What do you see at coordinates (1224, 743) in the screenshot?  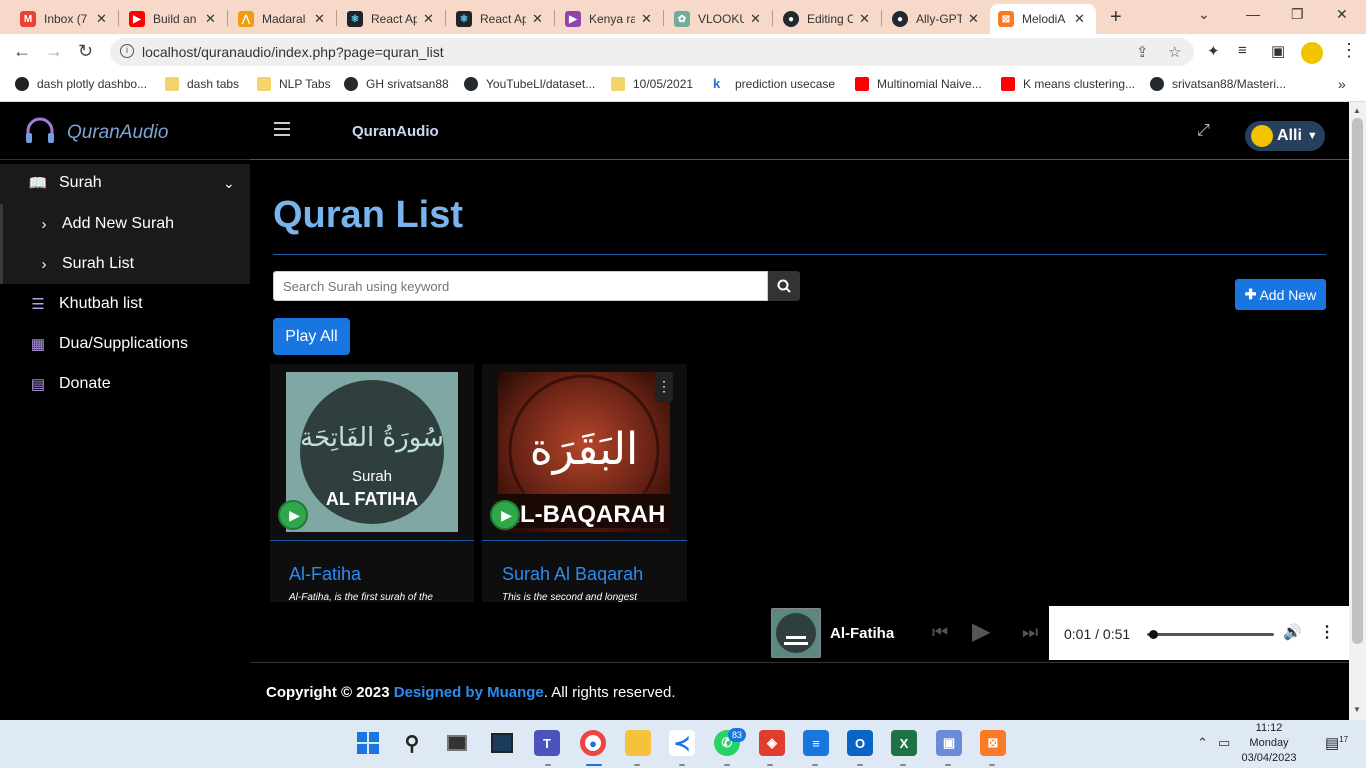 I see `battery-icon: ▭` at bounding box center [1224, 743].